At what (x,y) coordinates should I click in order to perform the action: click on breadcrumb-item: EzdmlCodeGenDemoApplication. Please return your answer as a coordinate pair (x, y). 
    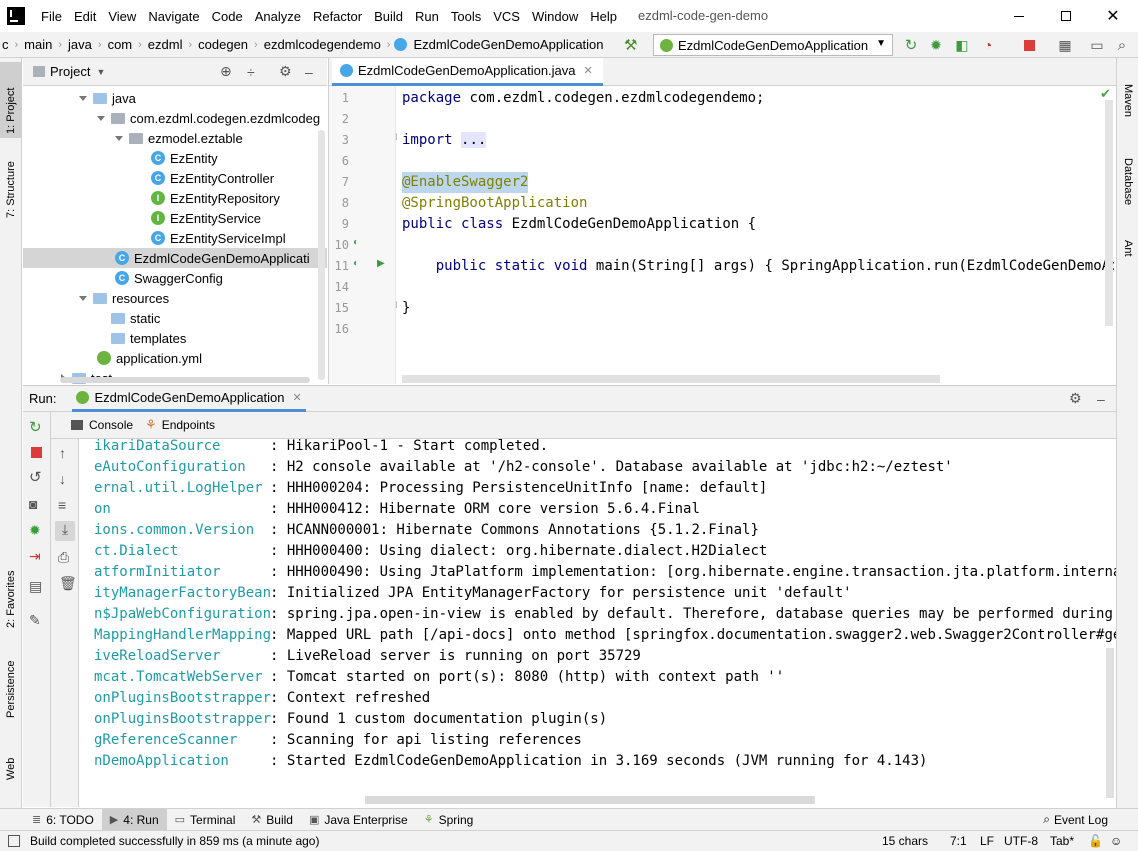
    Looking at the image, I should click on (508, 44).